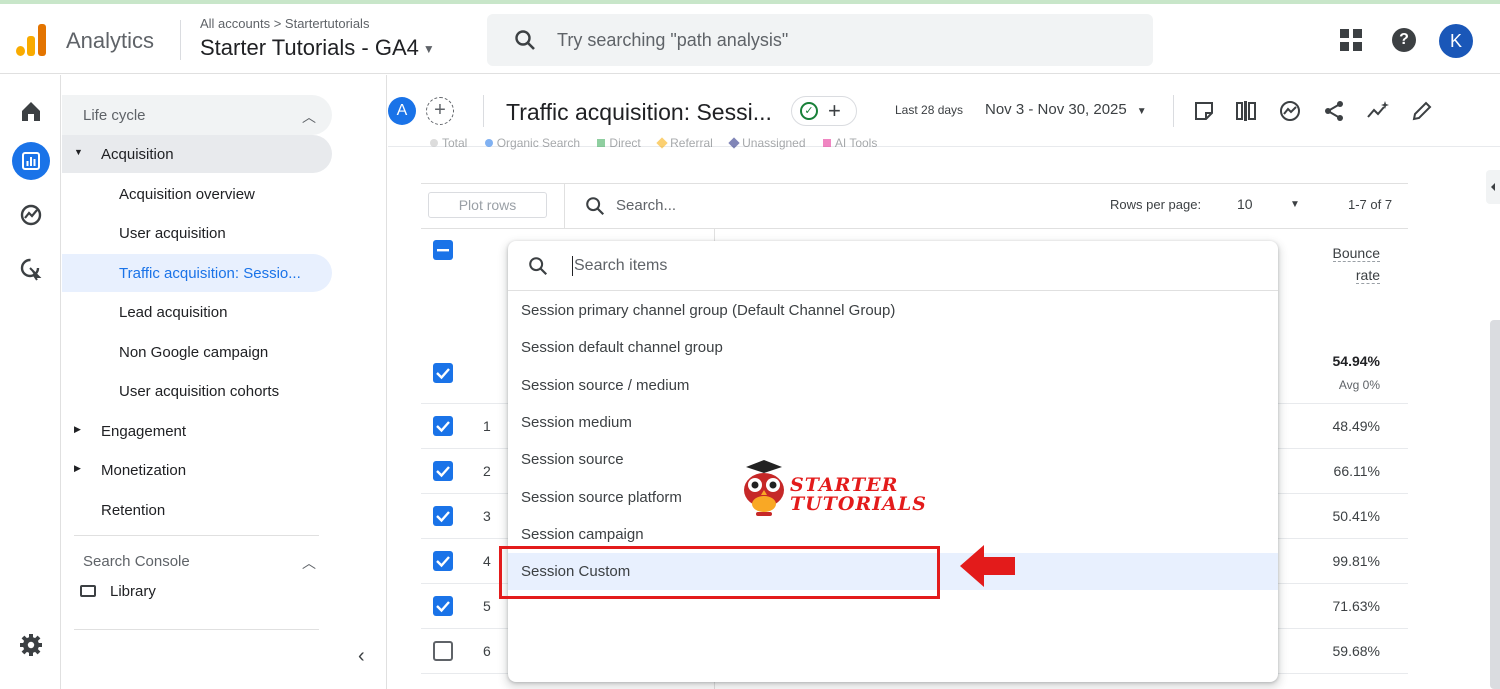 This screenshot has width=1500, height=689. What do you see at coordinates (443, 250) in the screenshot?
I see `select-all-checkbox` at bounding box center [443, 250].